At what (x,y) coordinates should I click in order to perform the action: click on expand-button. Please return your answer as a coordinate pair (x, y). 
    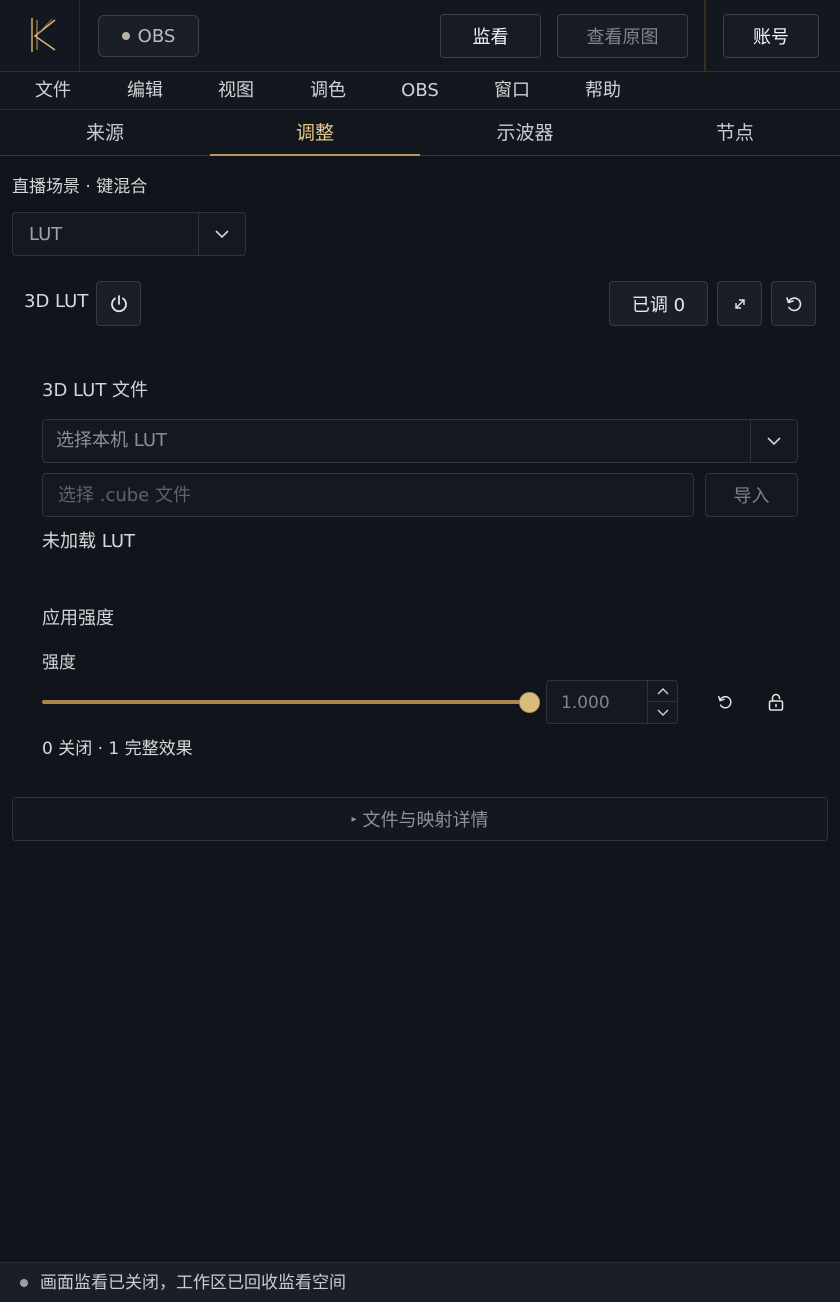
    Looking at the image, I should click on (739, 303).